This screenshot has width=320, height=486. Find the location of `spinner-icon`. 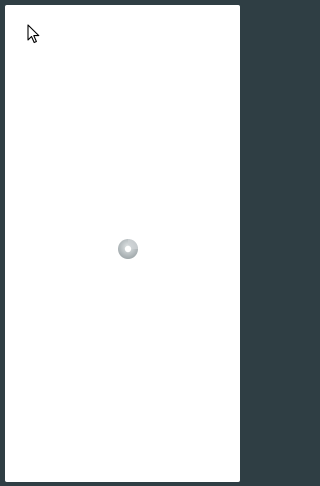

spinner-icon is located at coordinates (128, 249).